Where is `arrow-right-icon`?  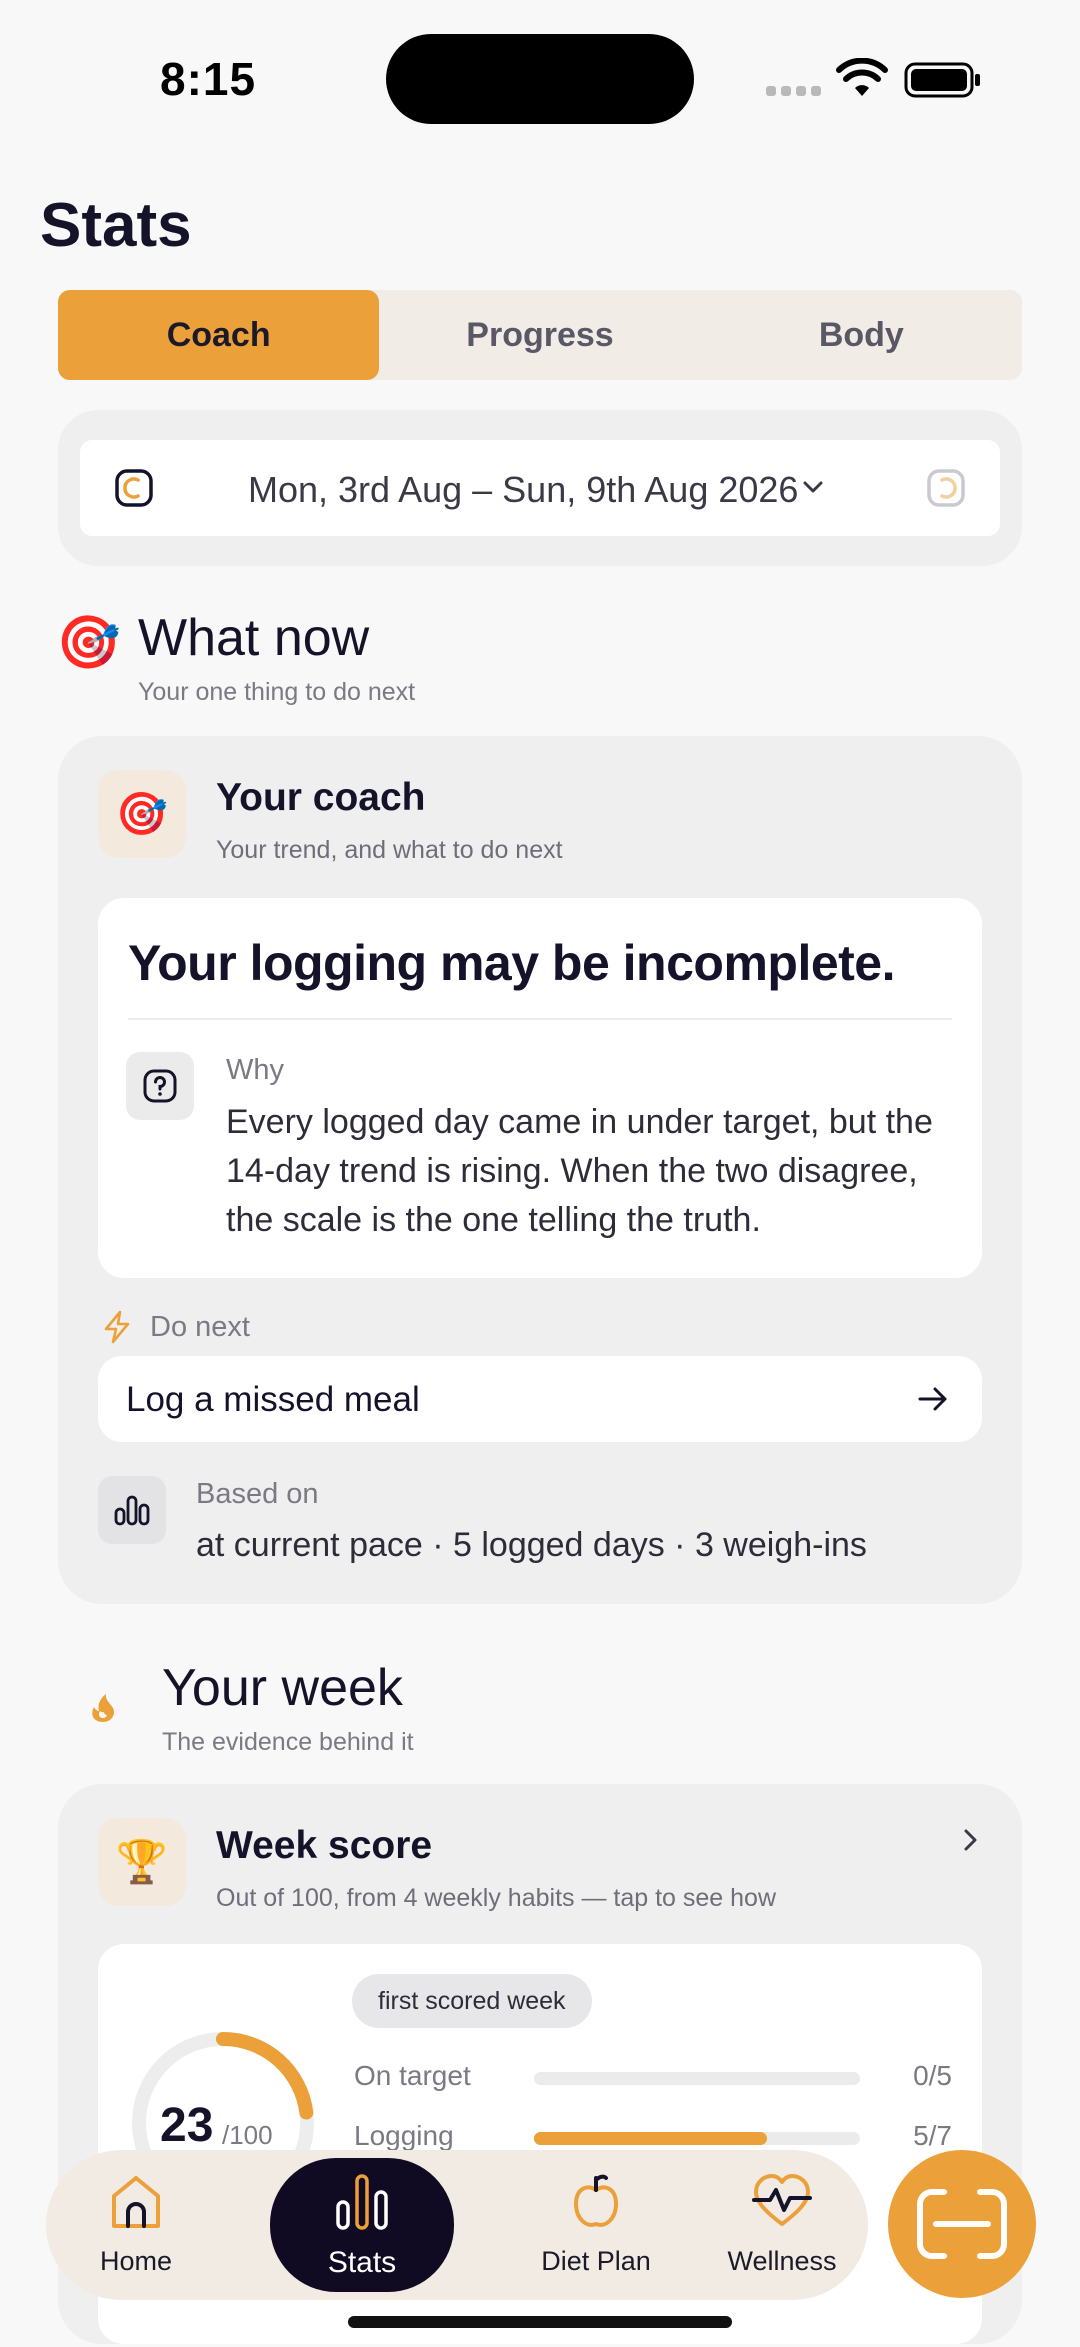
arrow-right-icon is located at coordinates (932, 1399).